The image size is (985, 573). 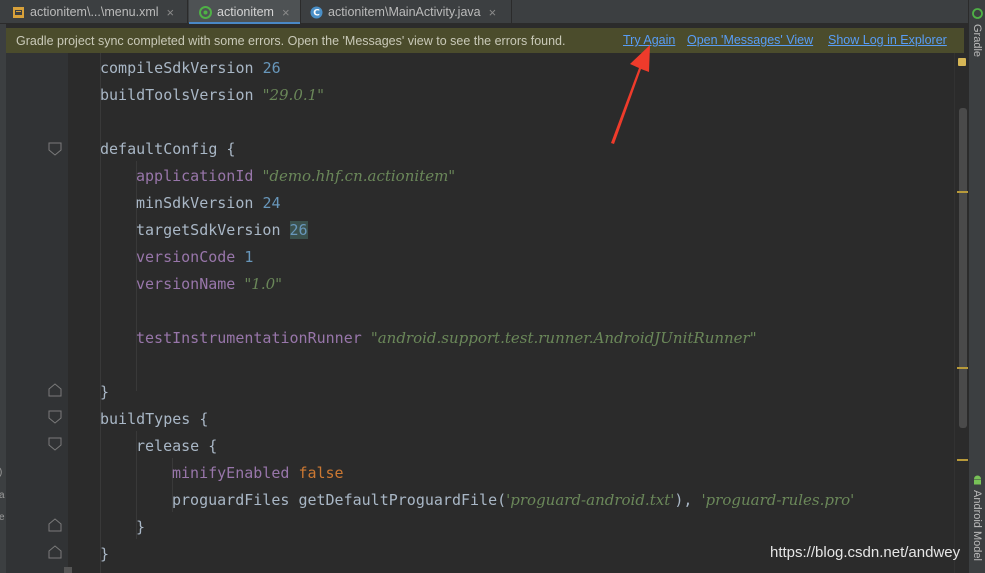 I want to click on watermark-text: https://blog.csdn.net/andwey, so click(x=865, y=552).